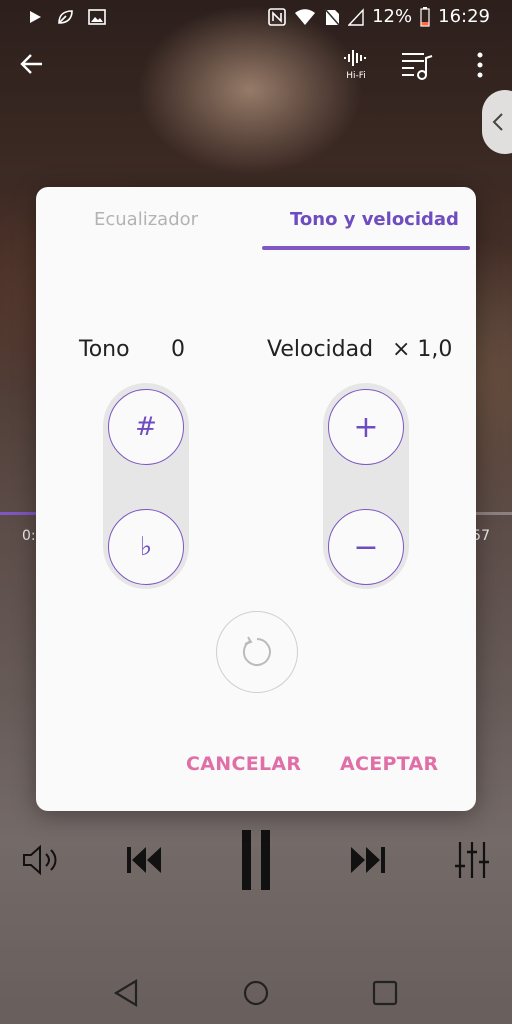 The image size is (512, 1024). I want to click on more-options-icon, so click(480, 65).